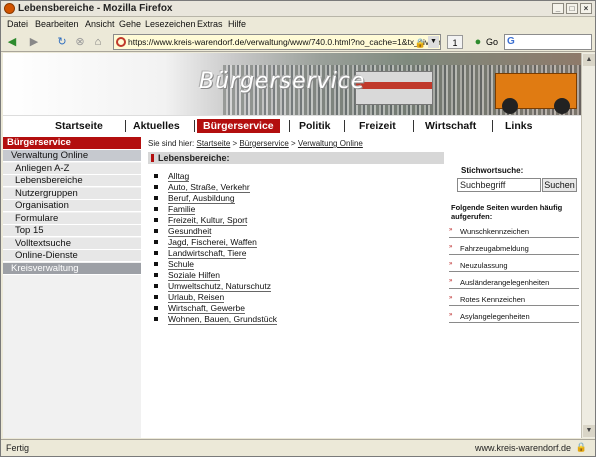 The image size is (596, 457). Describe the element at coordinates (514, 317) in the screenshot. I see `quick-link-asylangelegenheiten: » Asylangelegenheiten` at that location.